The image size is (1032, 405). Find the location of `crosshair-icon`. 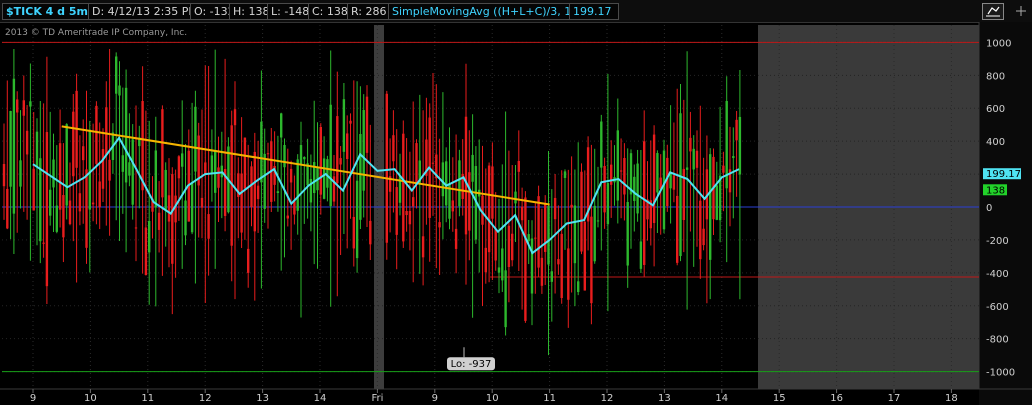

crosshair-icon is located at coordinates (1021, 11).